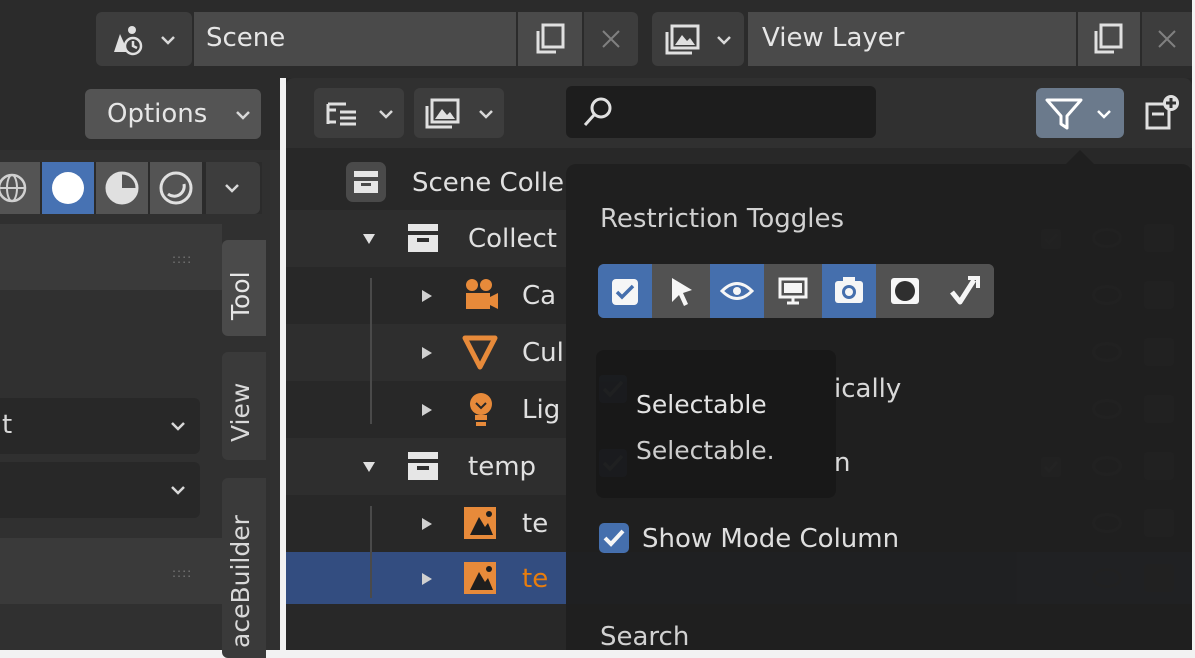 Image resolution: width=1195 pixels, height=658 pixels. What do you see at coordinates (17, 188) in the screenshot?
I see `wireframe-sphere-icon` at bounding box center [17, 188].